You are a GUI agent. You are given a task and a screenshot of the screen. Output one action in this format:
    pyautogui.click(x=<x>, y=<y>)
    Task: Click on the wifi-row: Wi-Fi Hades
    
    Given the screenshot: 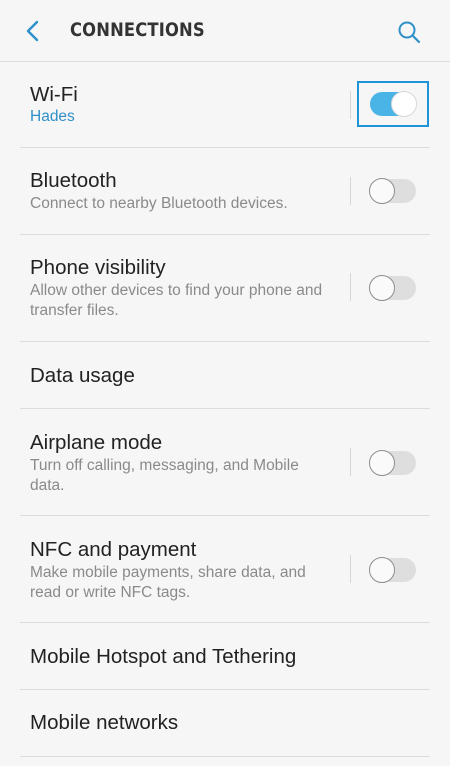 What is the action you would take?
    pyautogui.click(x=225, y=105)
    